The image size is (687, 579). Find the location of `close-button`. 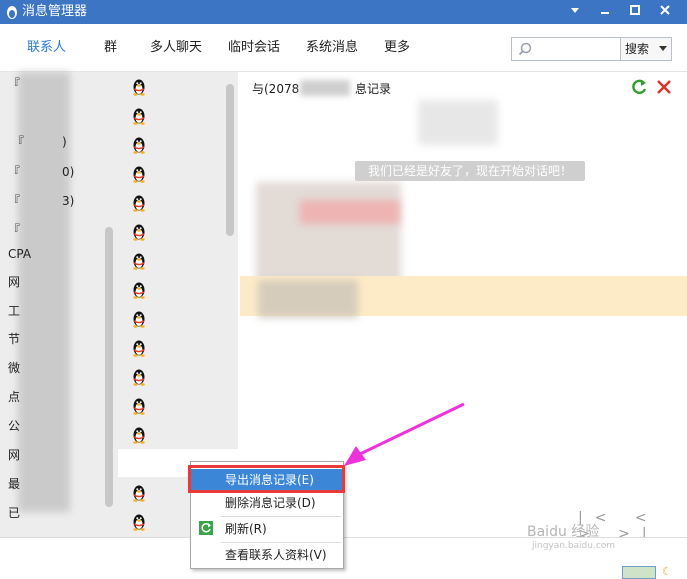

close-button is located at coordinates (665, 12).